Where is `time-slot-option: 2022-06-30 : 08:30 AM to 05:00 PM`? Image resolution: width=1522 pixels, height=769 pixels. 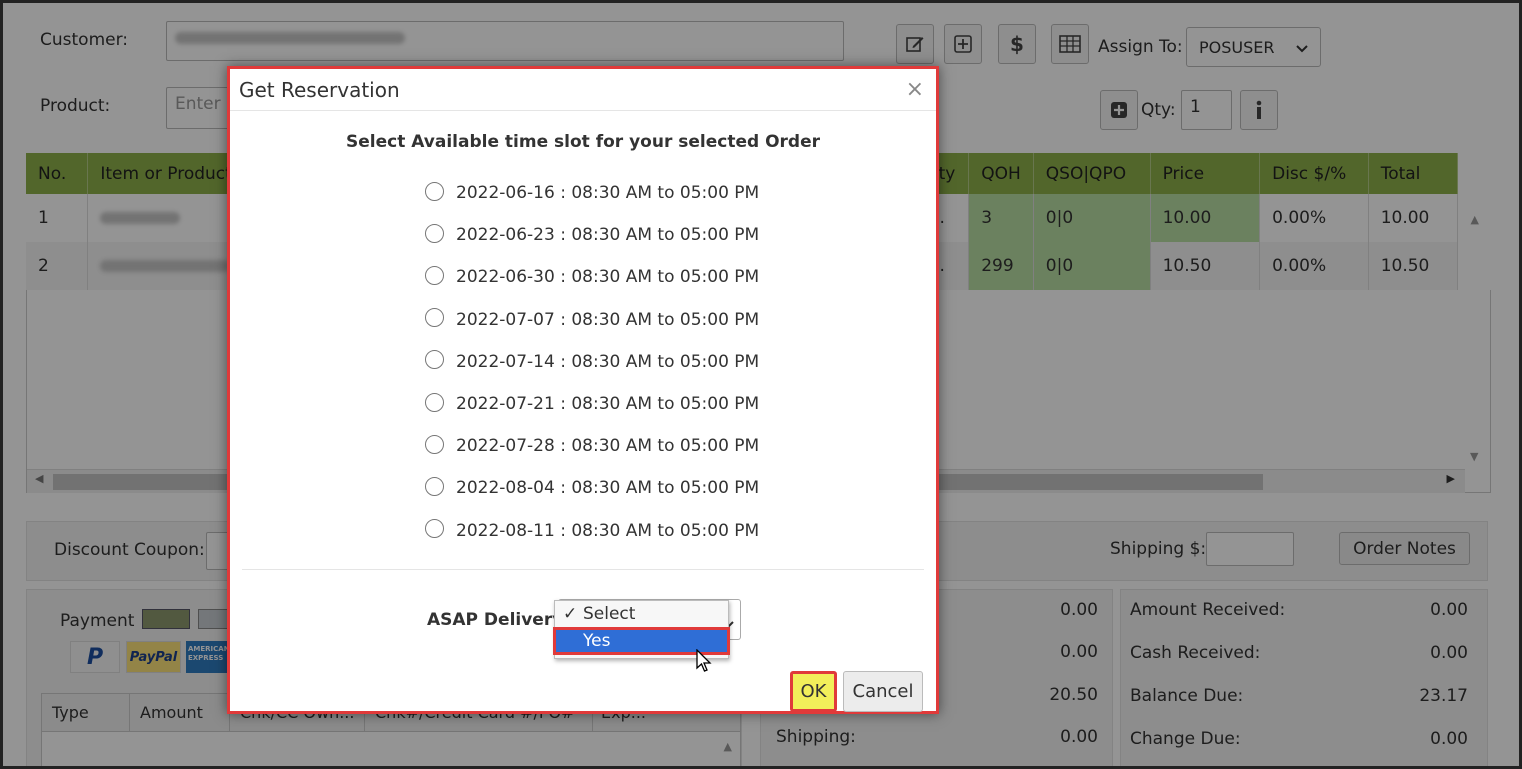 time-slot-option: 2022-06-30 : 08:30 AM to 05:00 PM is located at coordinates (592, 277).